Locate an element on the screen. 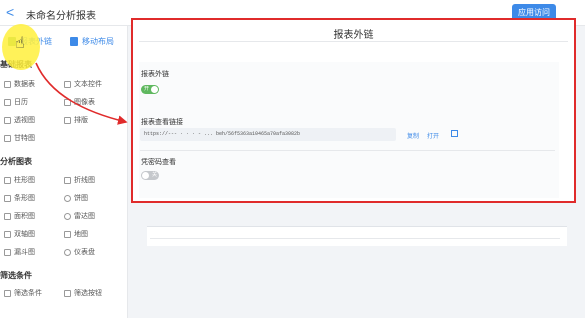 The width and height of the screenshot is (585, 318). toggle-state-text: 开 is located at coordinates (147, 89).